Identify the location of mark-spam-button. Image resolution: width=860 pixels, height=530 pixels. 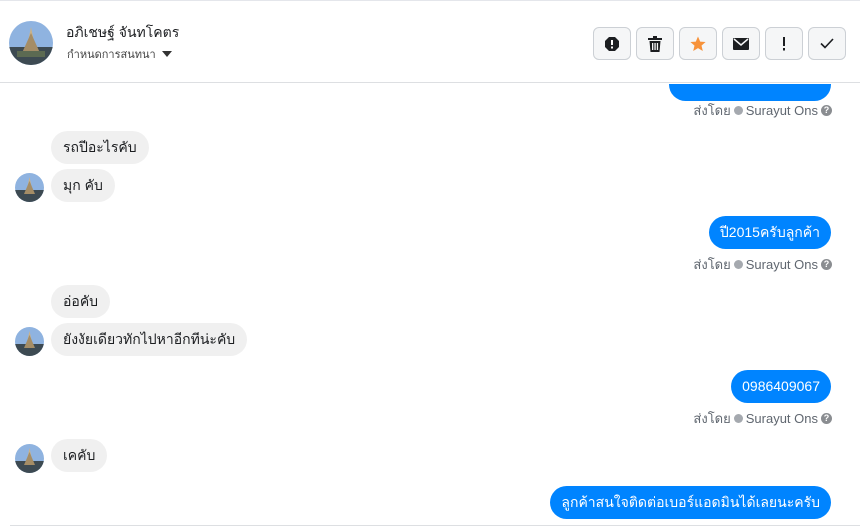
(612, 43).